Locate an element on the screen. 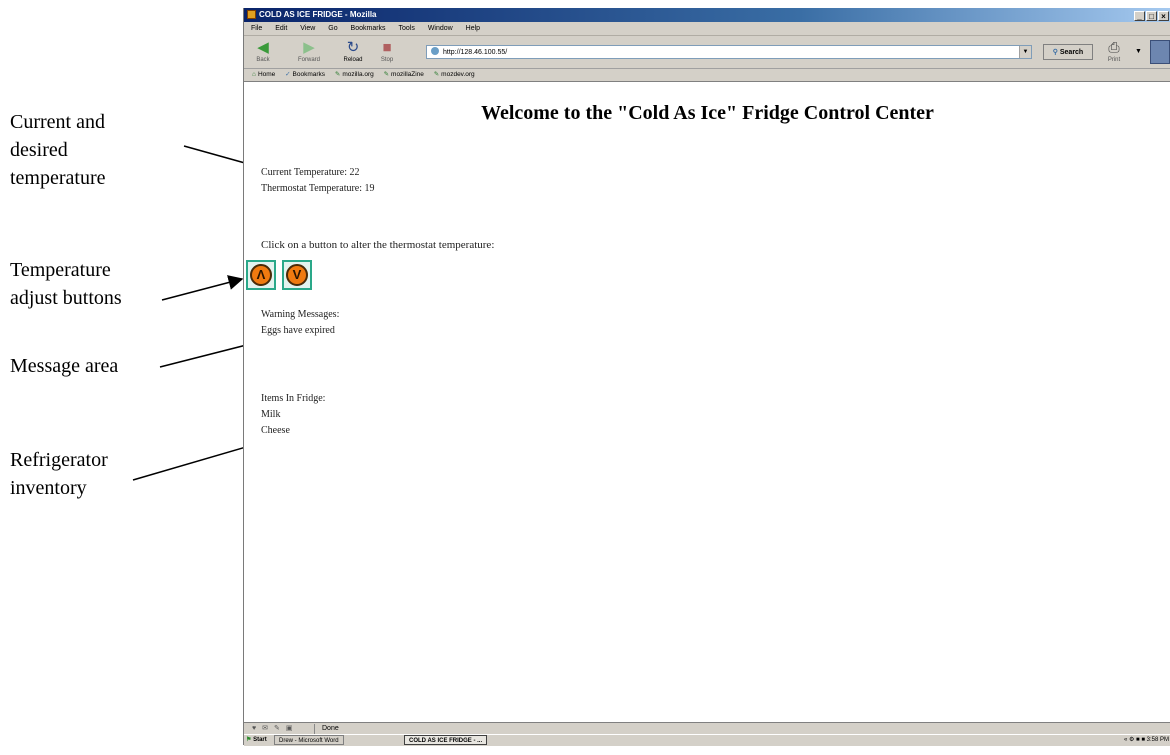  windows-logo-icon: ⚑ is located at coordinates (249, 740).